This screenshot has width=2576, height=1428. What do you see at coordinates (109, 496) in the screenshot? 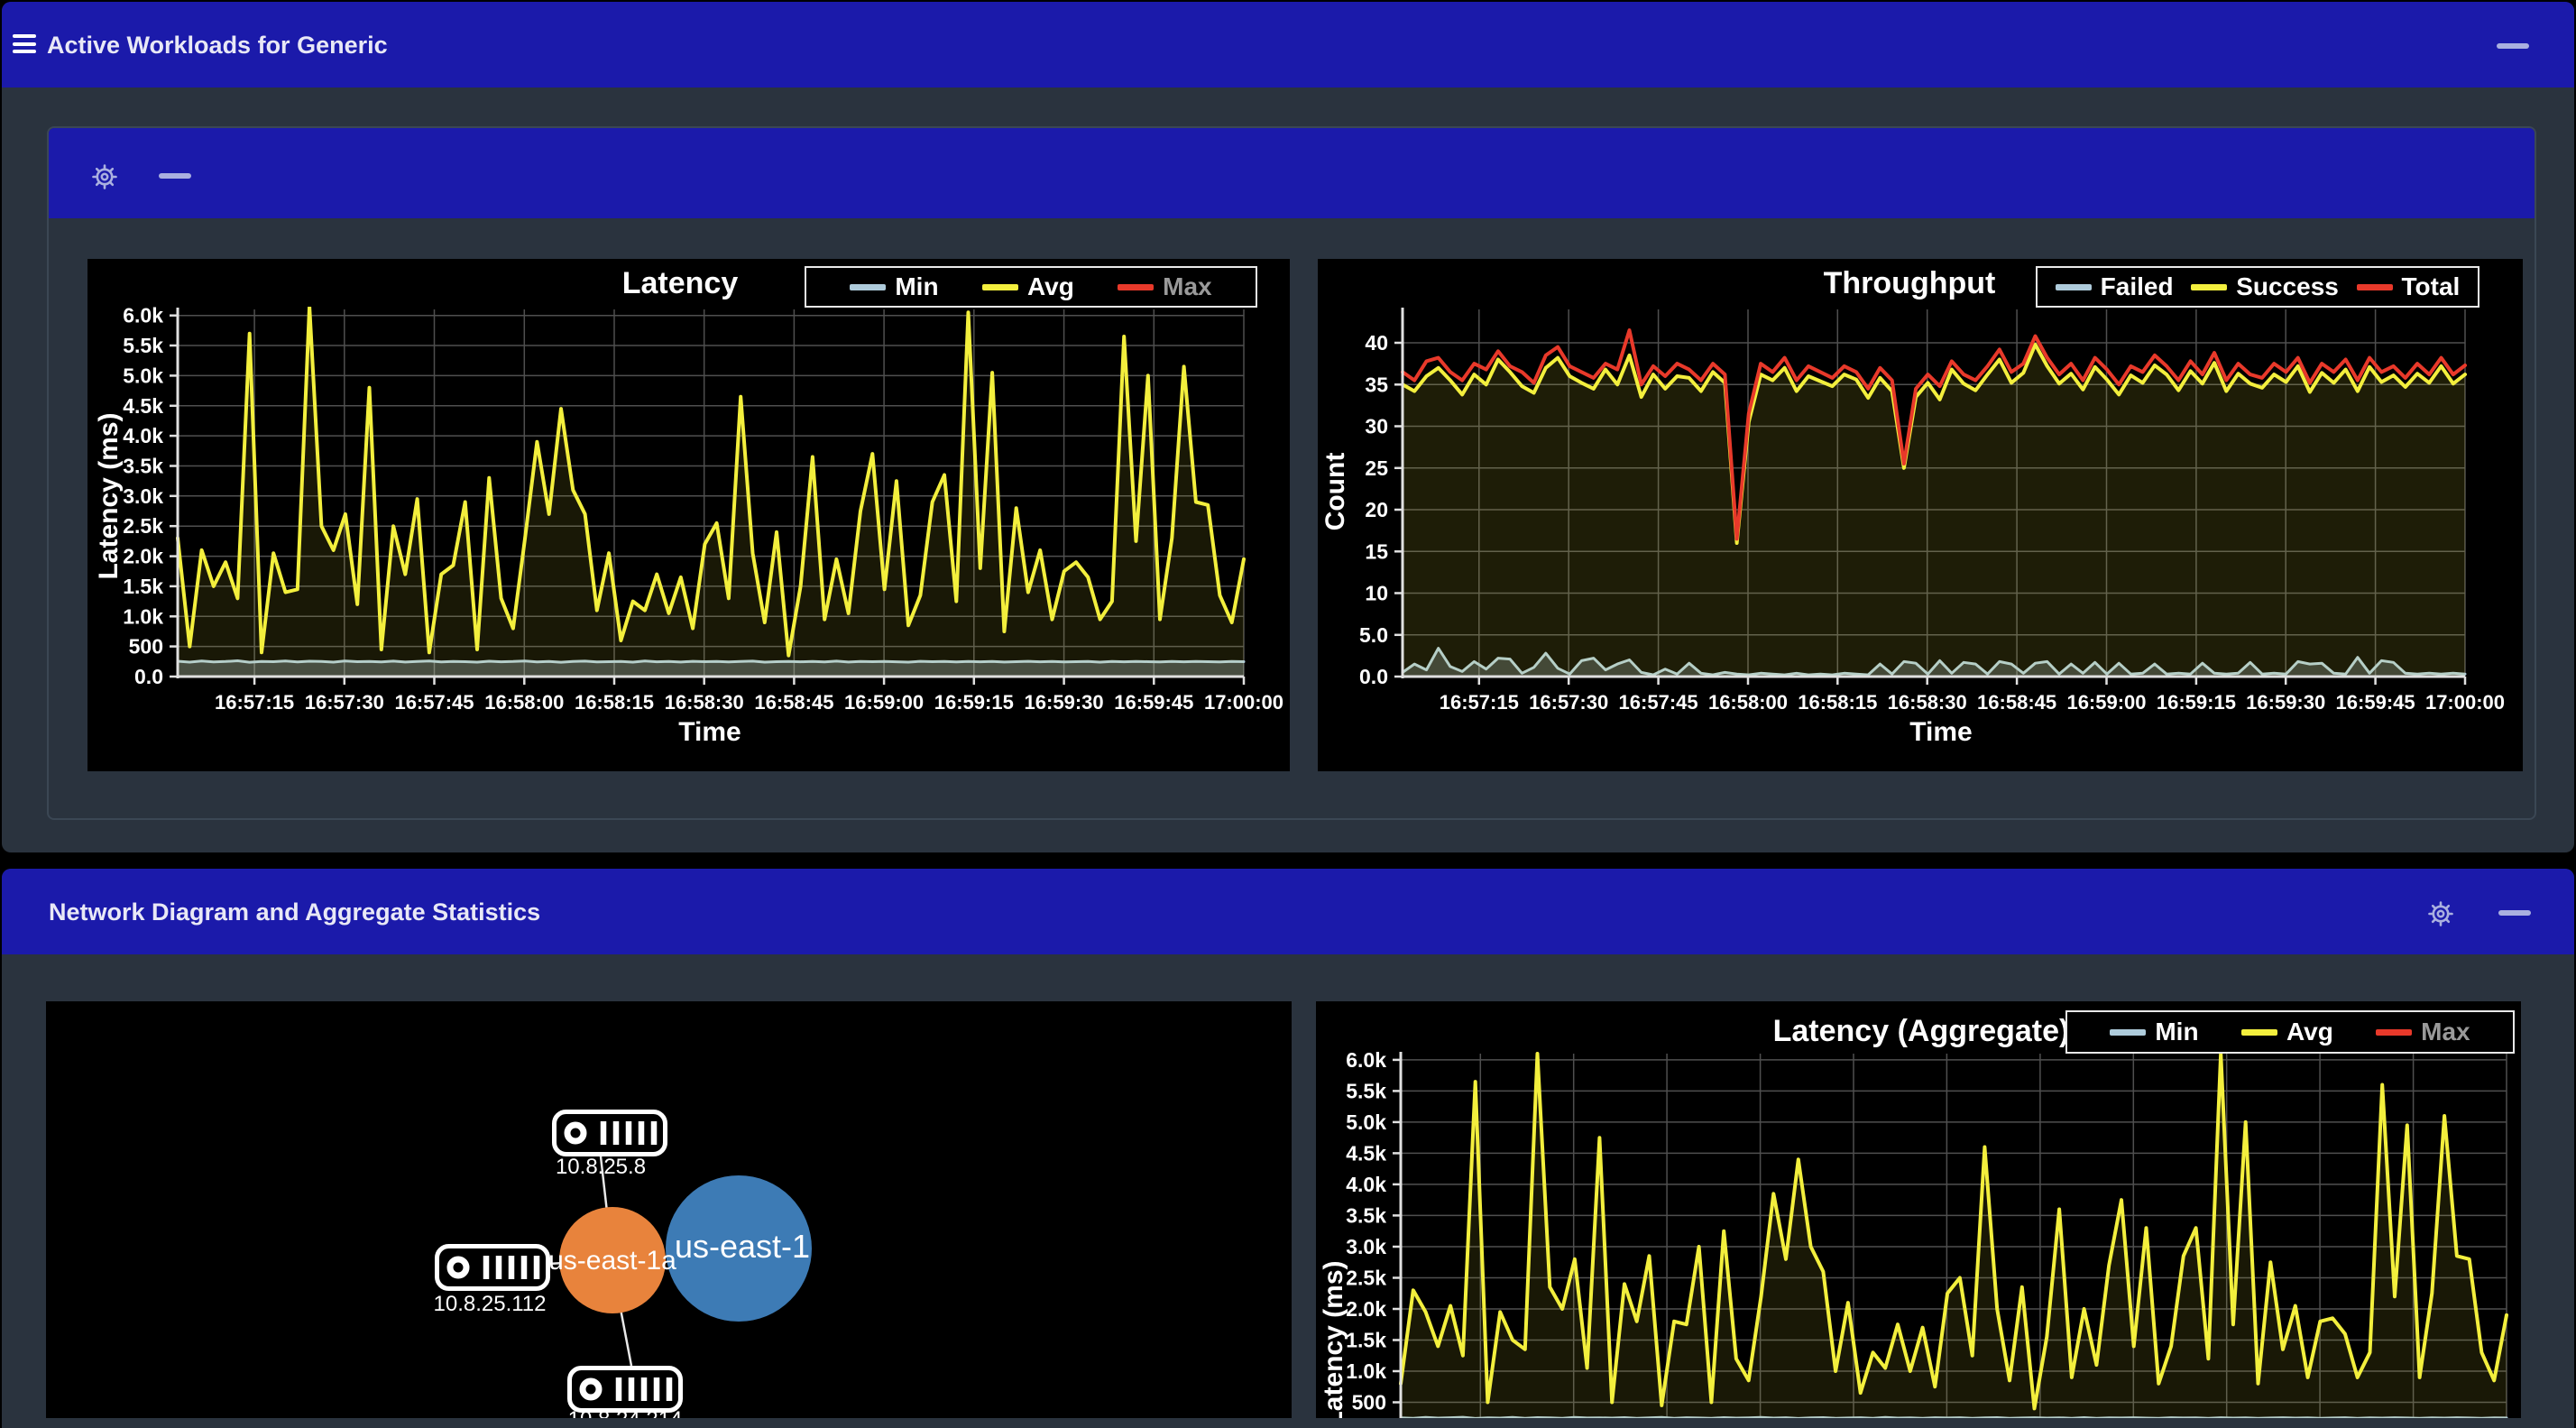
I see `latency-y-axis-label: Latency (ms)` at bounding box center [109, 496].